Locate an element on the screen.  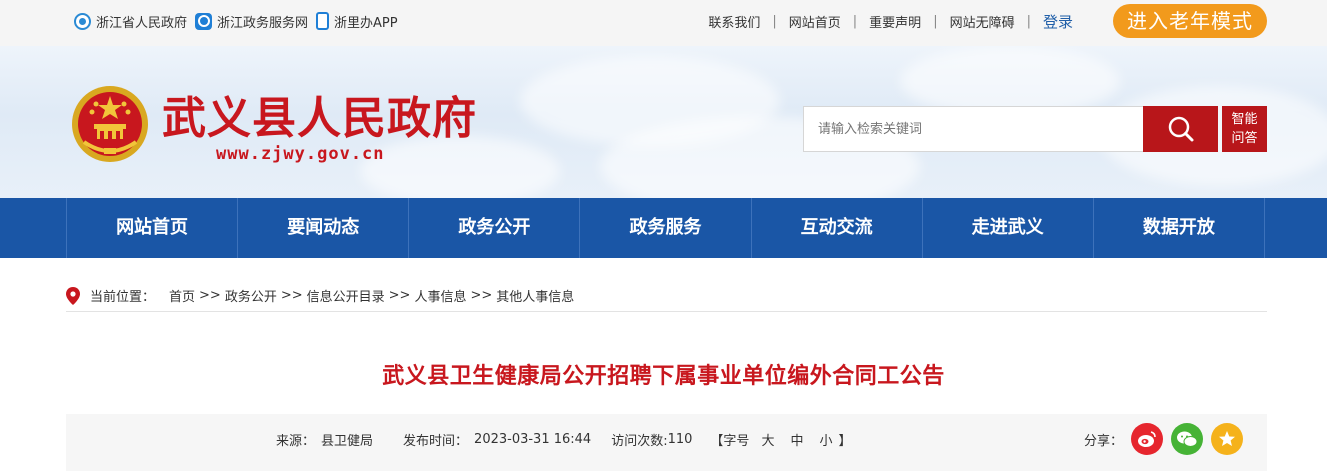
nav-item-news: 要闻动态 is located at coordinates (324, 228).